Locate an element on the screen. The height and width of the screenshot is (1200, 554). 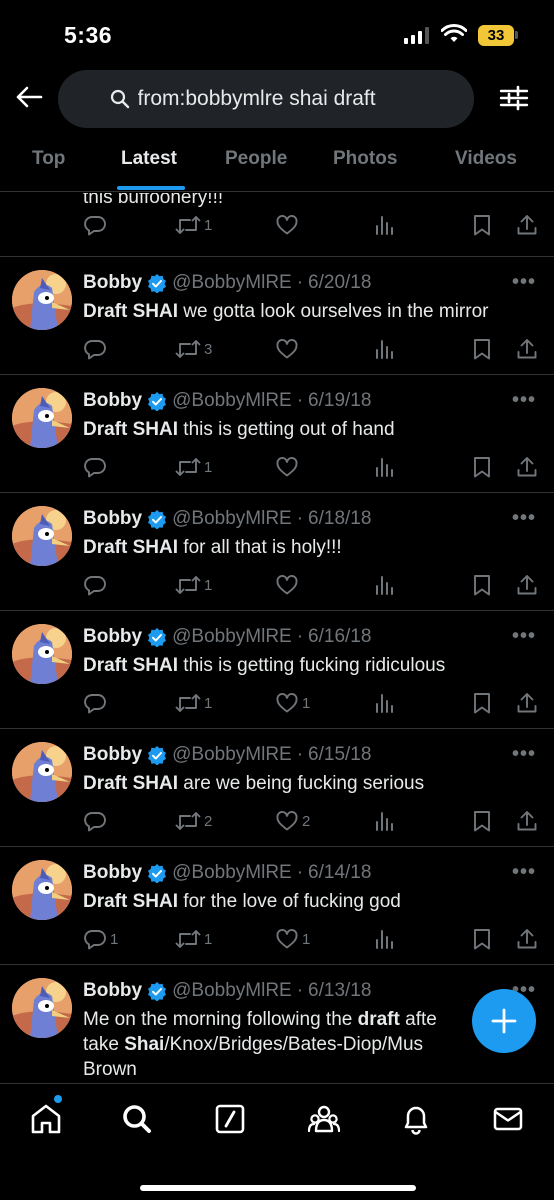
like-button: 2 is located at coordinates (292, 821).